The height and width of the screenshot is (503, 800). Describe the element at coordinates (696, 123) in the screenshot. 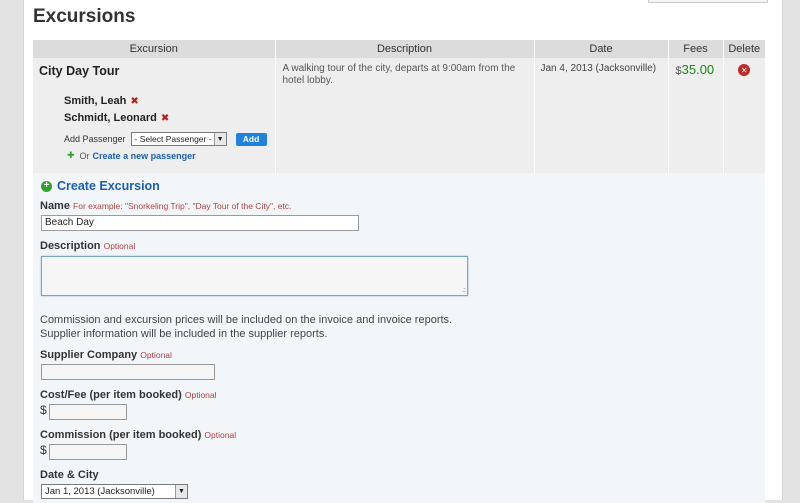

I see `cell-fees: $35.00` at that location.